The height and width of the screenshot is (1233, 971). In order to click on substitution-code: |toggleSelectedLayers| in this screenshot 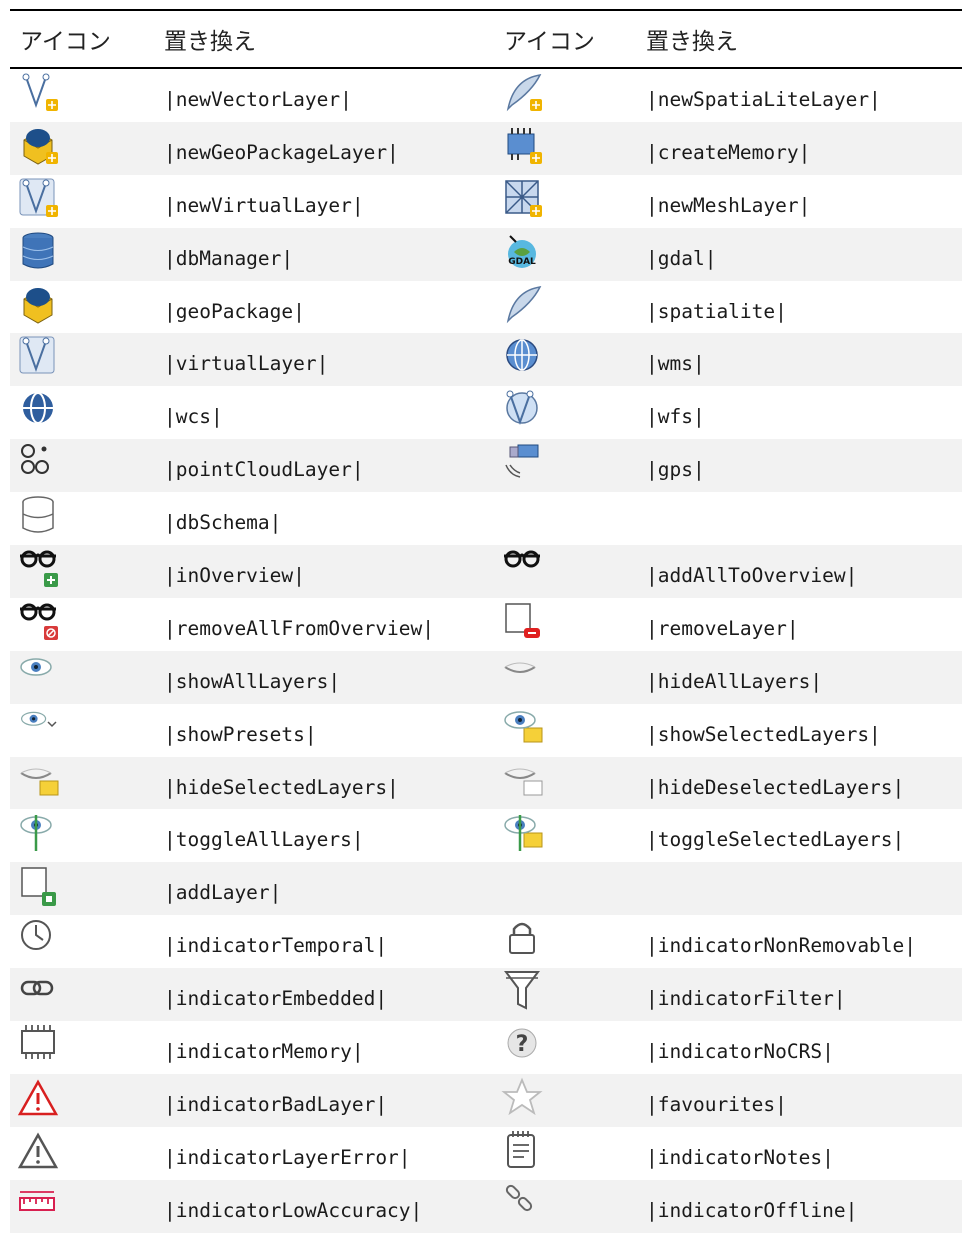, I will do `click(775, 840)`.